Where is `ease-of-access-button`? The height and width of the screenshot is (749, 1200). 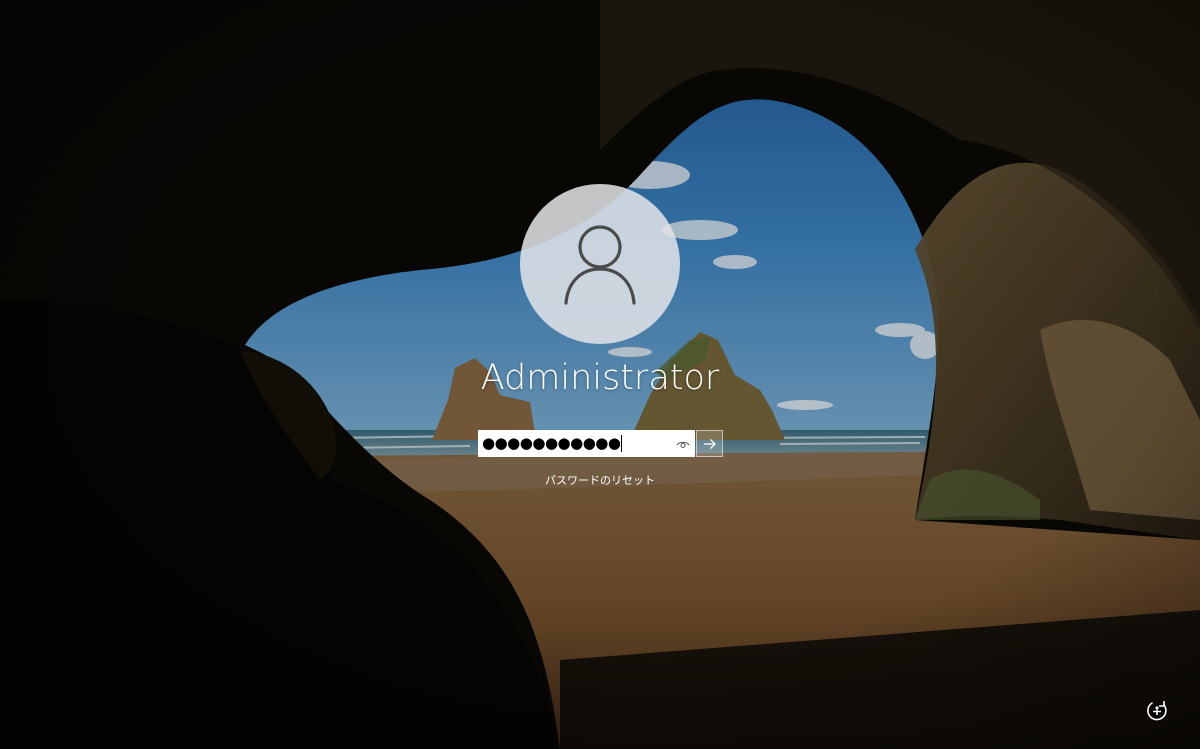
ease-of-access-button is located at coordinates (1157, 711).